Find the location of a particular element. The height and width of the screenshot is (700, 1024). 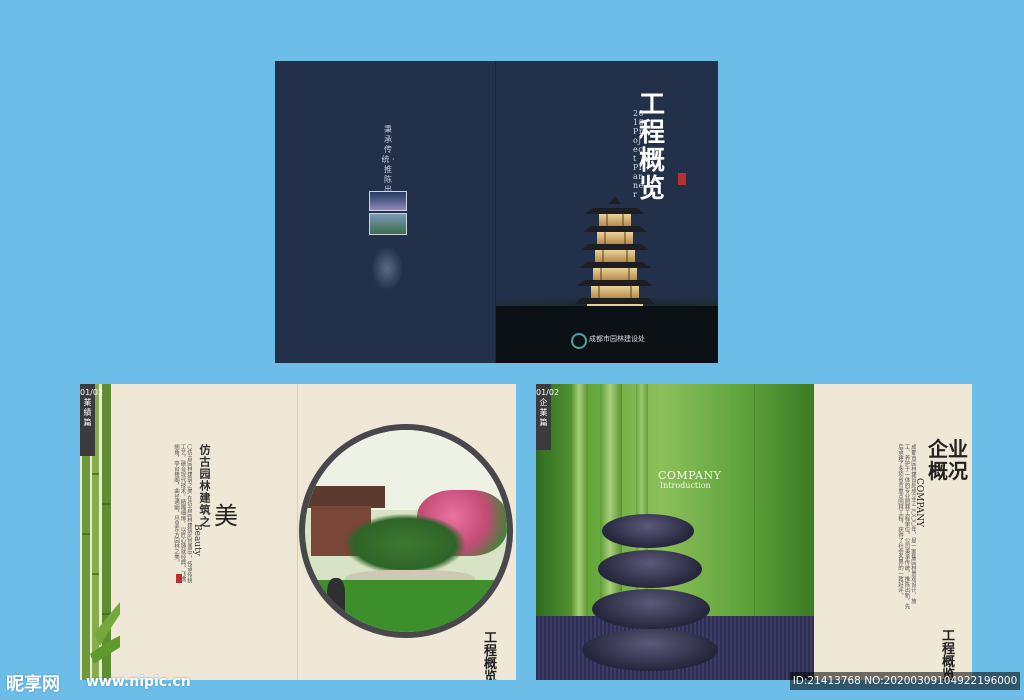

thumbnail-reflection is located at coordinates (387, 268).